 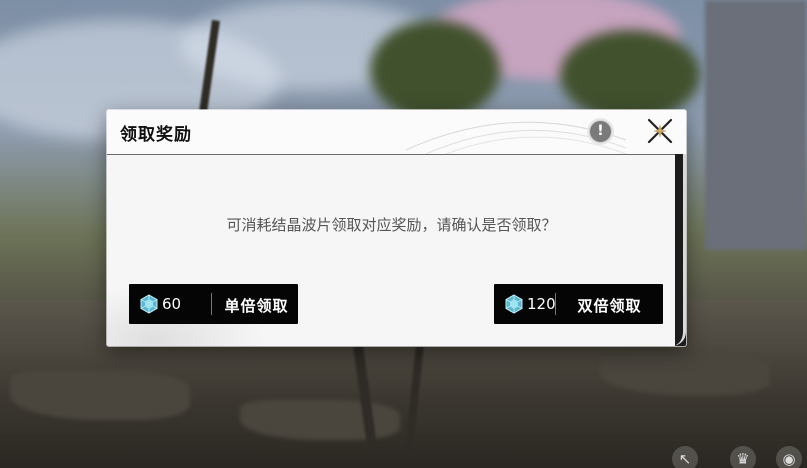 I want to click on button-separator, so click(x=211, y=304).